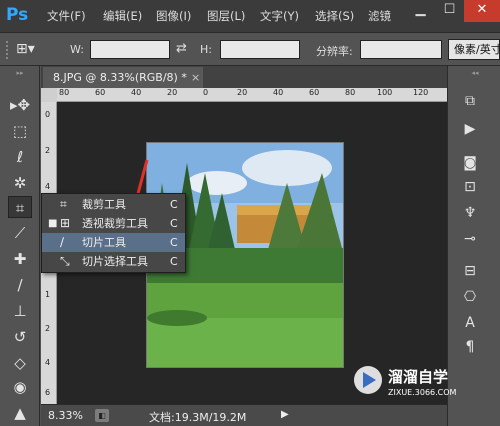 The height and width of the screenshot is (426, 500). I want to click on ruler-tick: 120, so click(421, 92).